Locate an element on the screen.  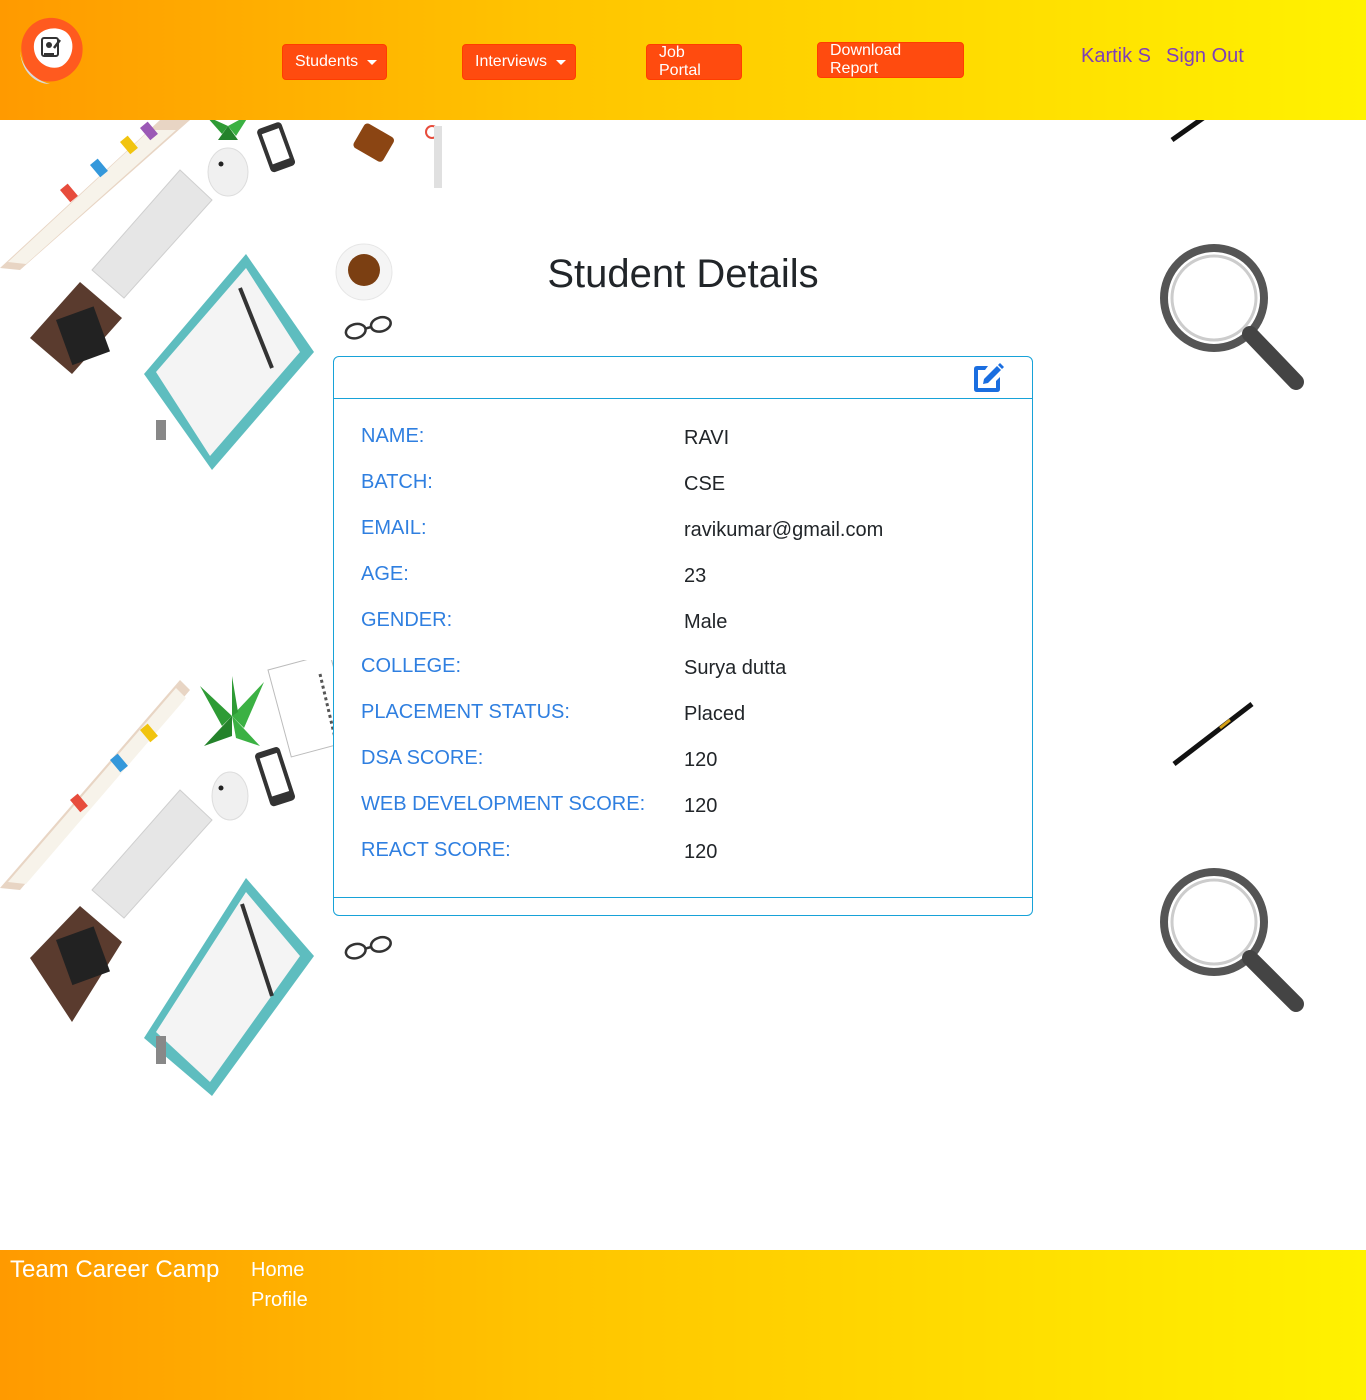
field-row-placement-status: PLACEMENT STATUS: Placed is located at coordinates (683, 724).